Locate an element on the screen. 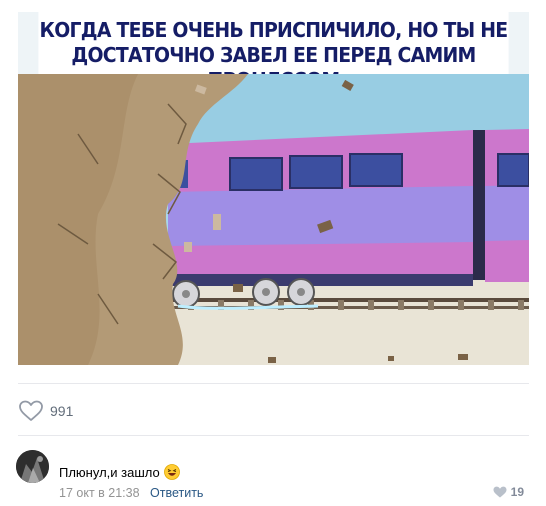 Image resolution: width=546 pixels, height=506 pixels. comment-meta: 17 окт в 21:38 Ответить is located at coordinates (131, 493).